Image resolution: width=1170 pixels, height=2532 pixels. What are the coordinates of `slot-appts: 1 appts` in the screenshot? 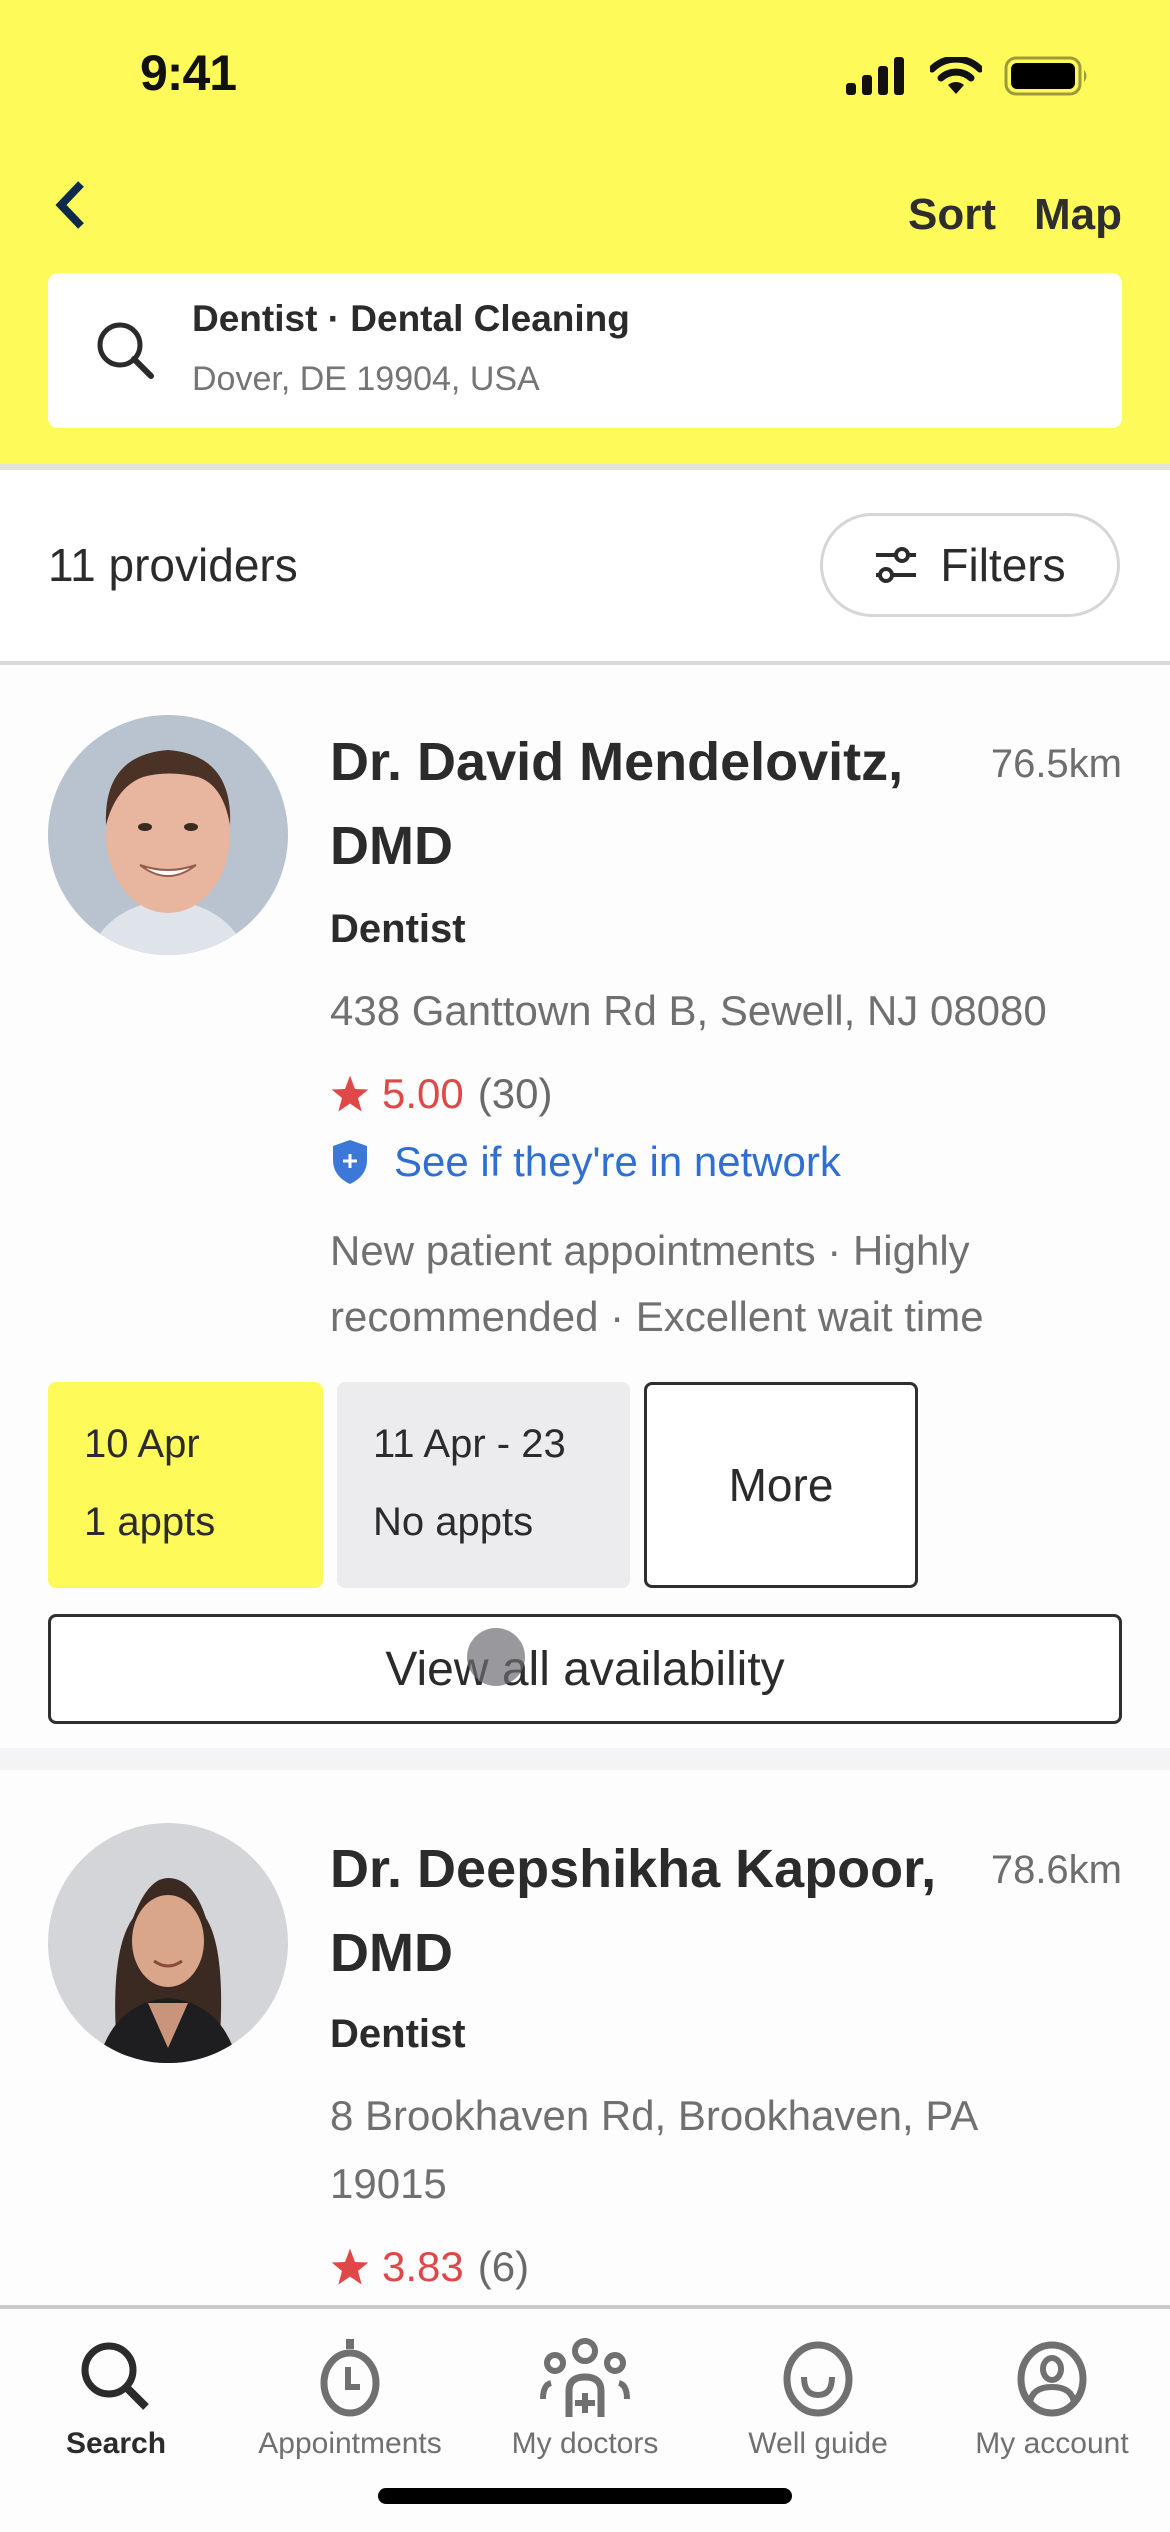 It's located at (150, 1522).